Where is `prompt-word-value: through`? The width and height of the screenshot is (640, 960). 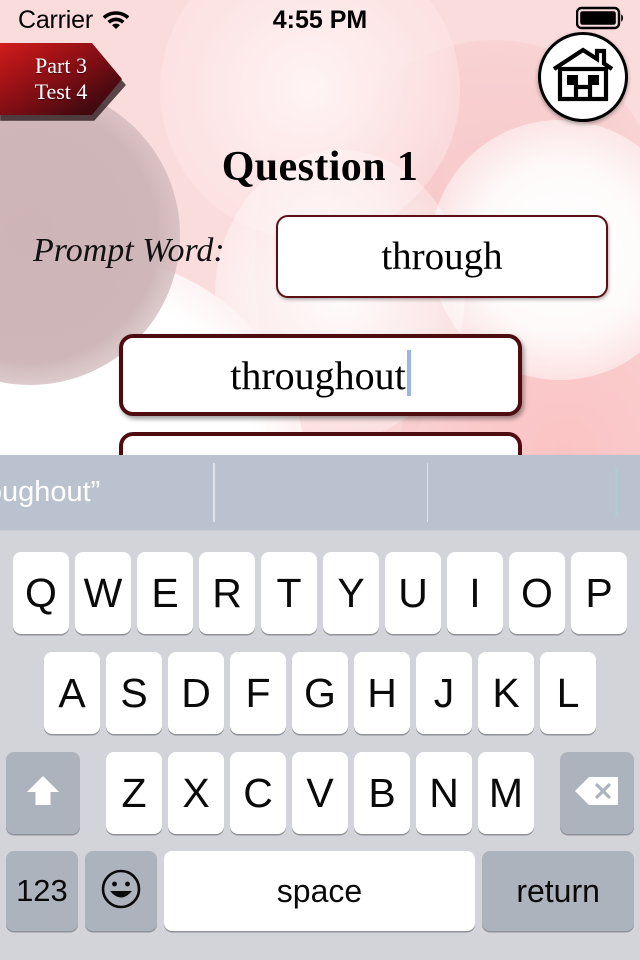 prompt-word-value: through is located at coordinates (442, 256).